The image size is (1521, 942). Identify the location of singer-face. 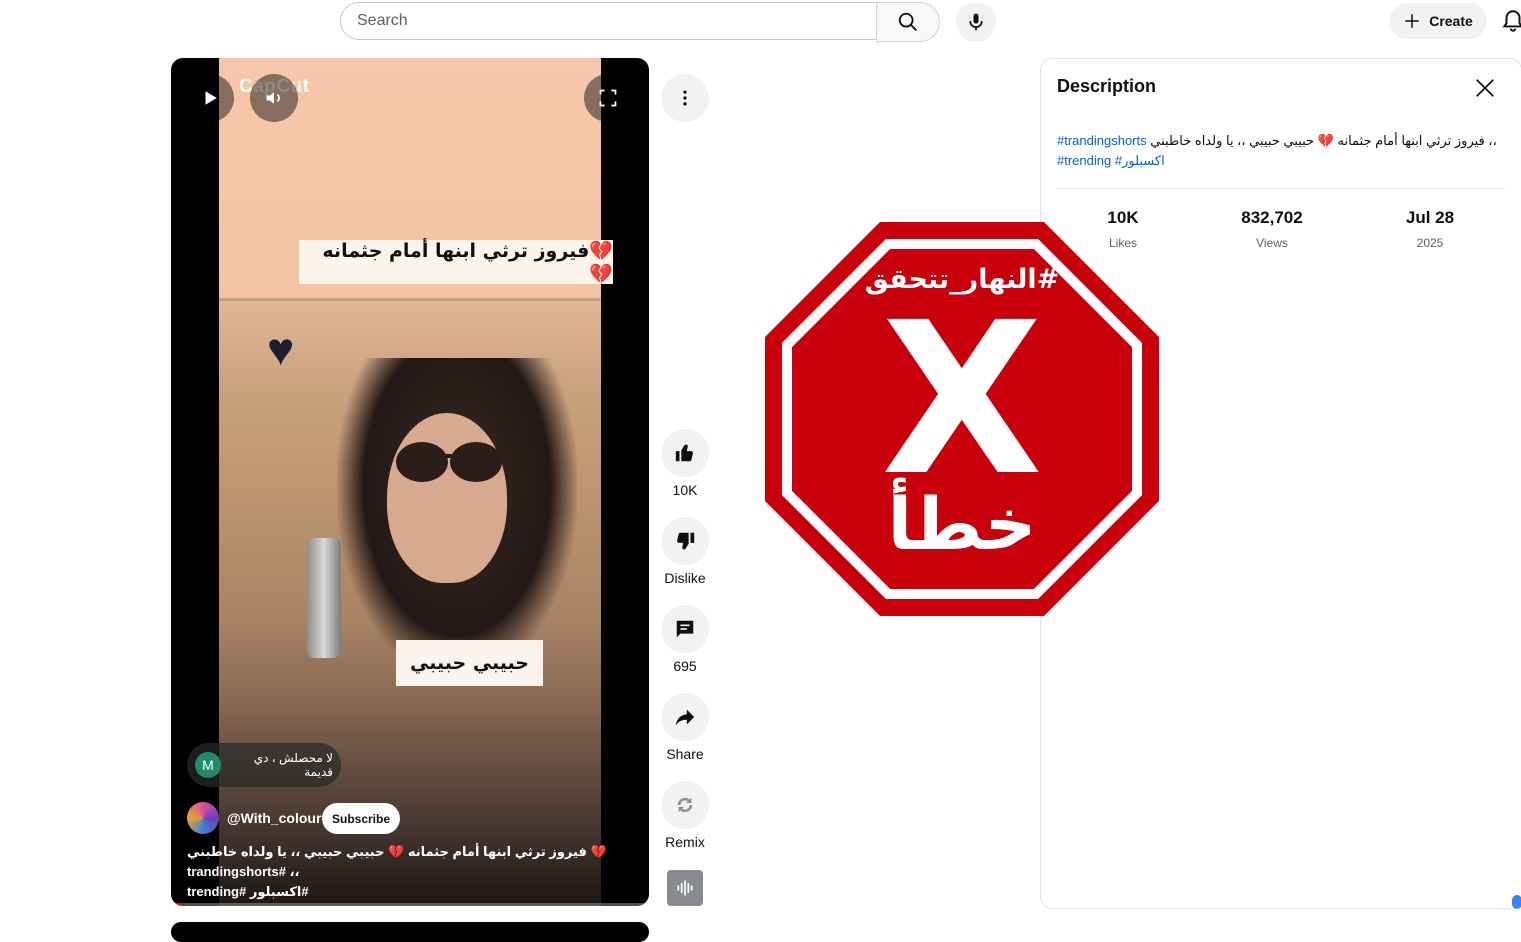
(447, 498).